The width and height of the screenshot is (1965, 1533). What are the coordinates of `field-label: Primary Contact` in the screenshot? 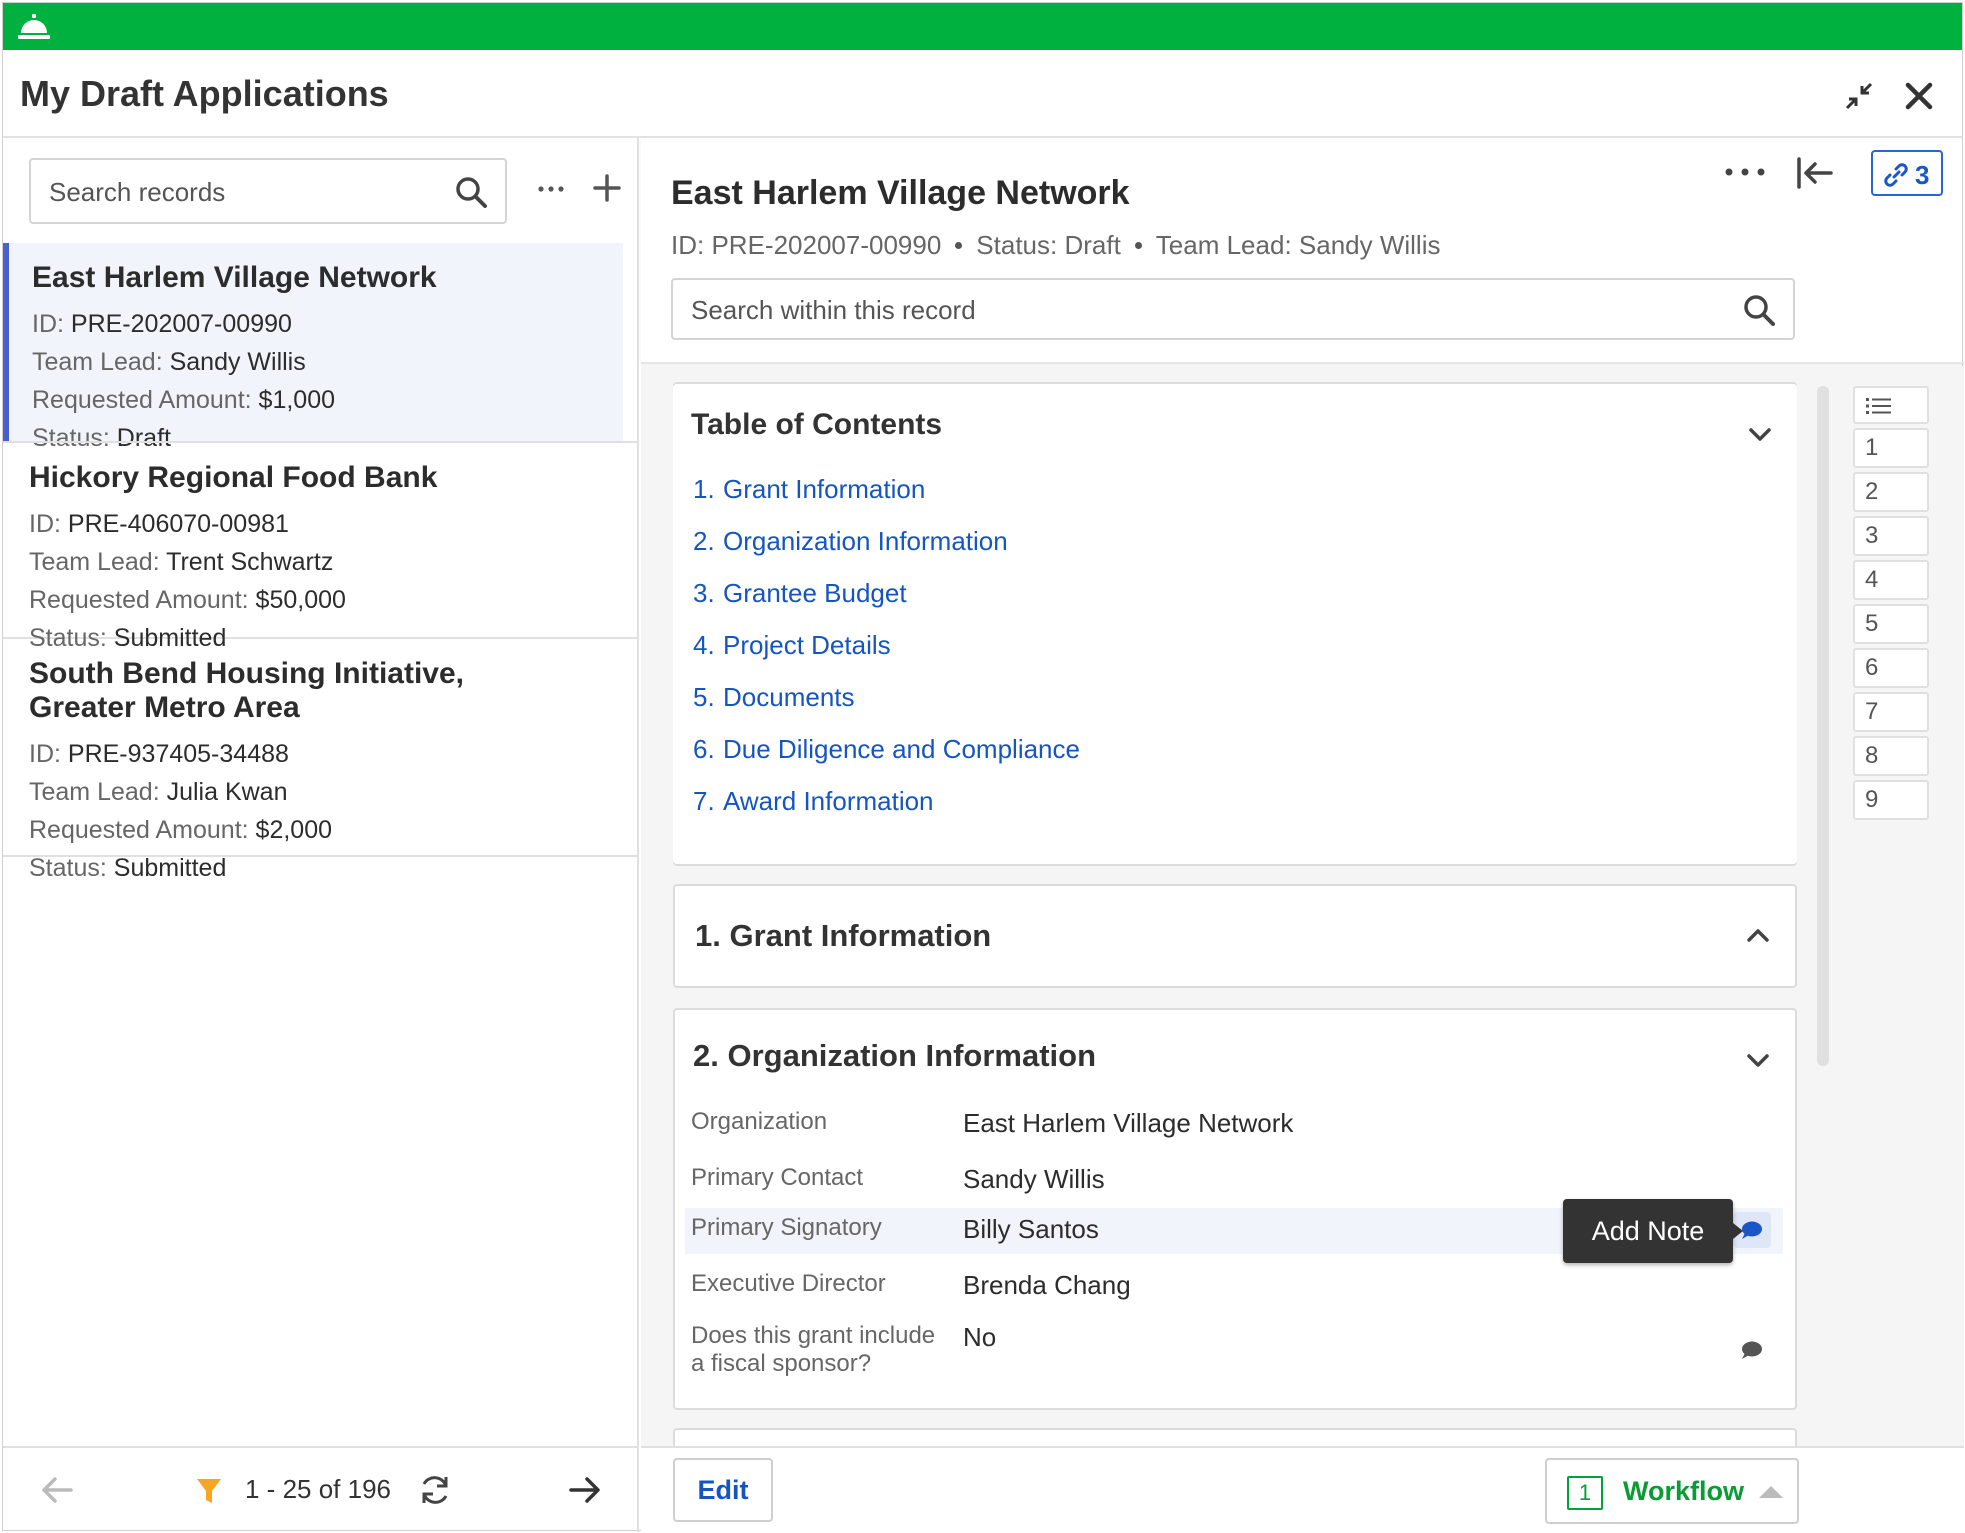 It's located at (777, 1177).